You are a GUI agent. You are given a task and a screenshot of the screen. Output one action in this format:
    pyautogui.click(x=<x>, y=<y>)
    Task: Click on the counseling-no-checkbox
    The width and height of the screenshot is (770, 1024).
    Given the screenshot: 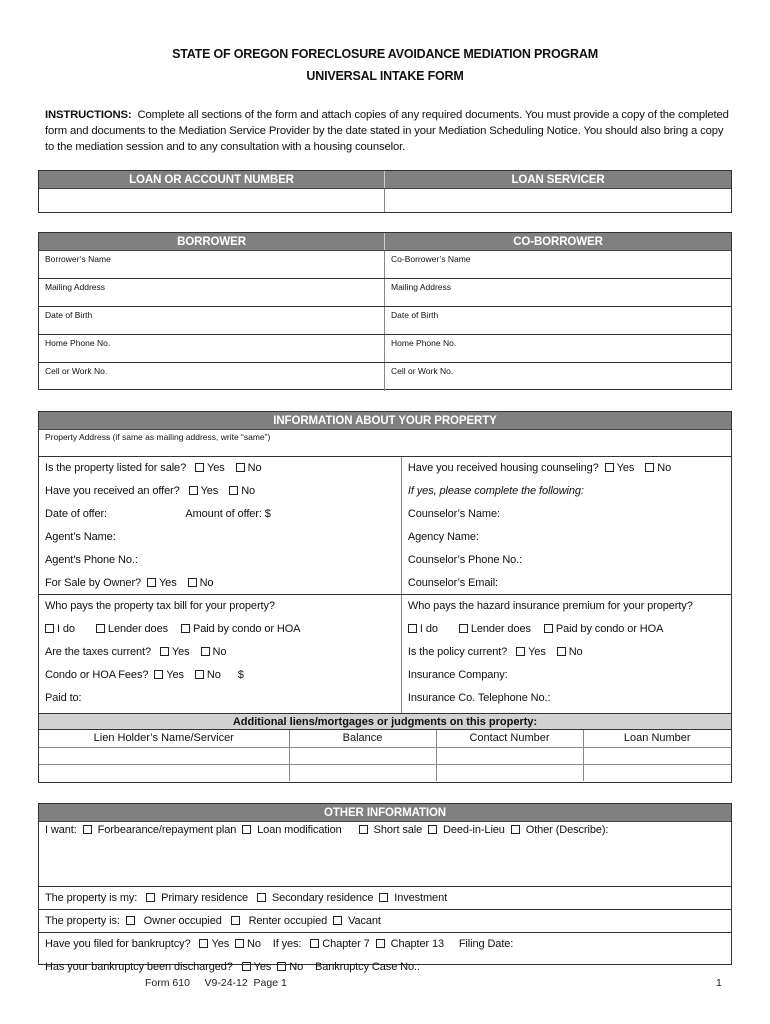 What is the action you would take?
    pyautogui.click(x=650, y=467)
    